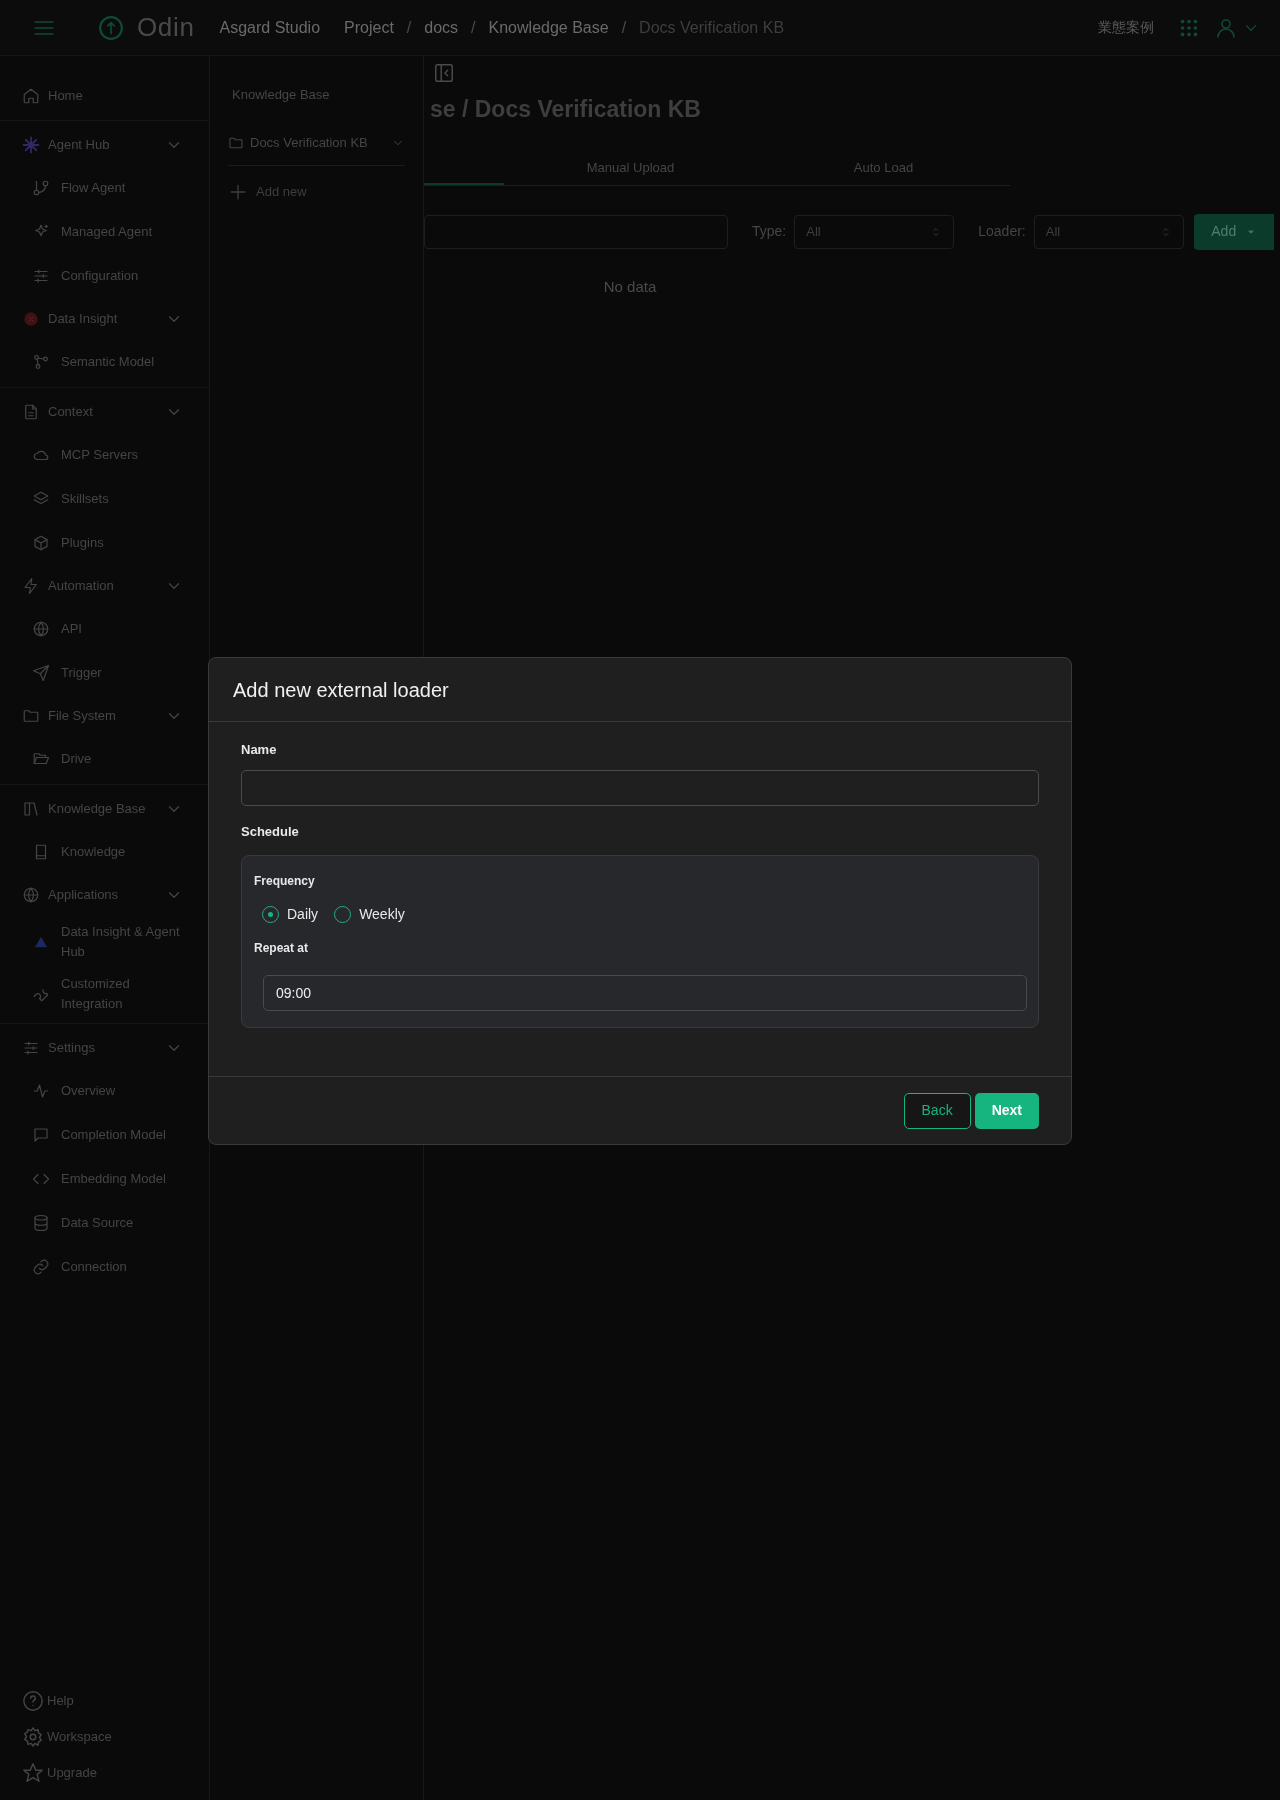  What do you see at coordinates (548, 27) in the screenshot?
I see `breadcrumb-link: Knowledge Base` at bounding box center [548, 27].